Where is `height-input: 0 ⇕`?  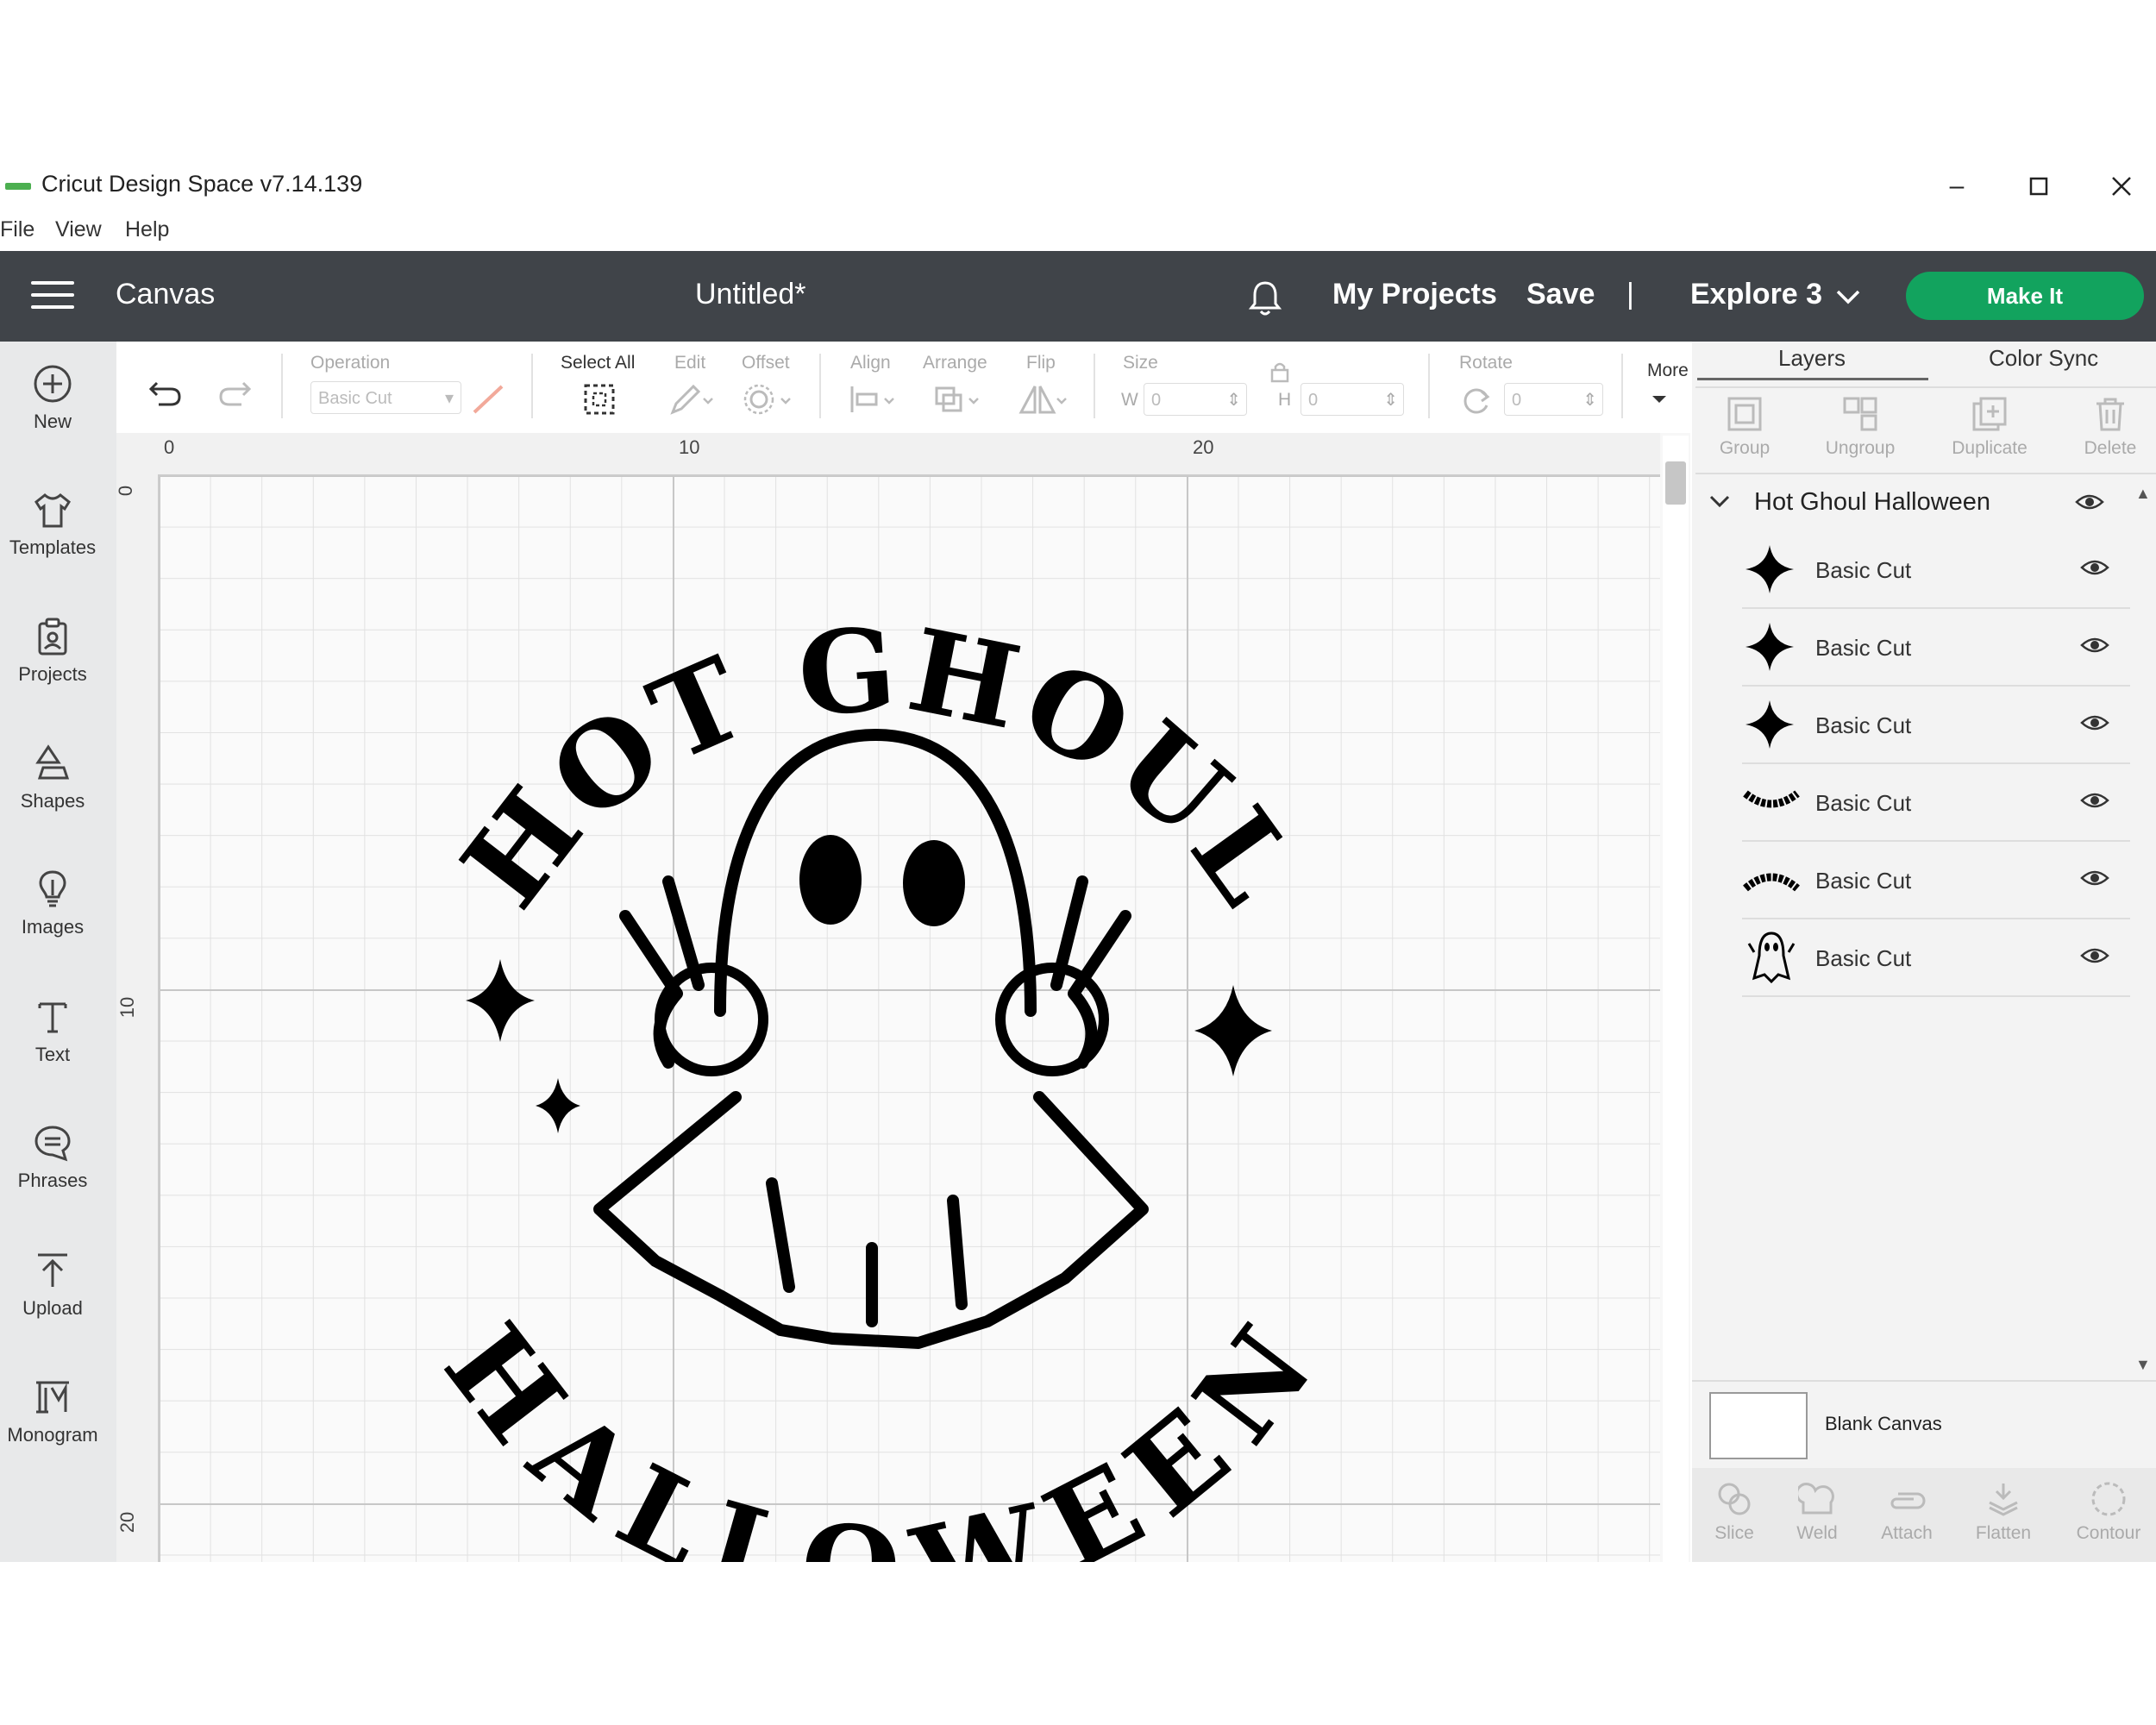
height-input: 0 ⇕ is located at coordinates (1352, 399).